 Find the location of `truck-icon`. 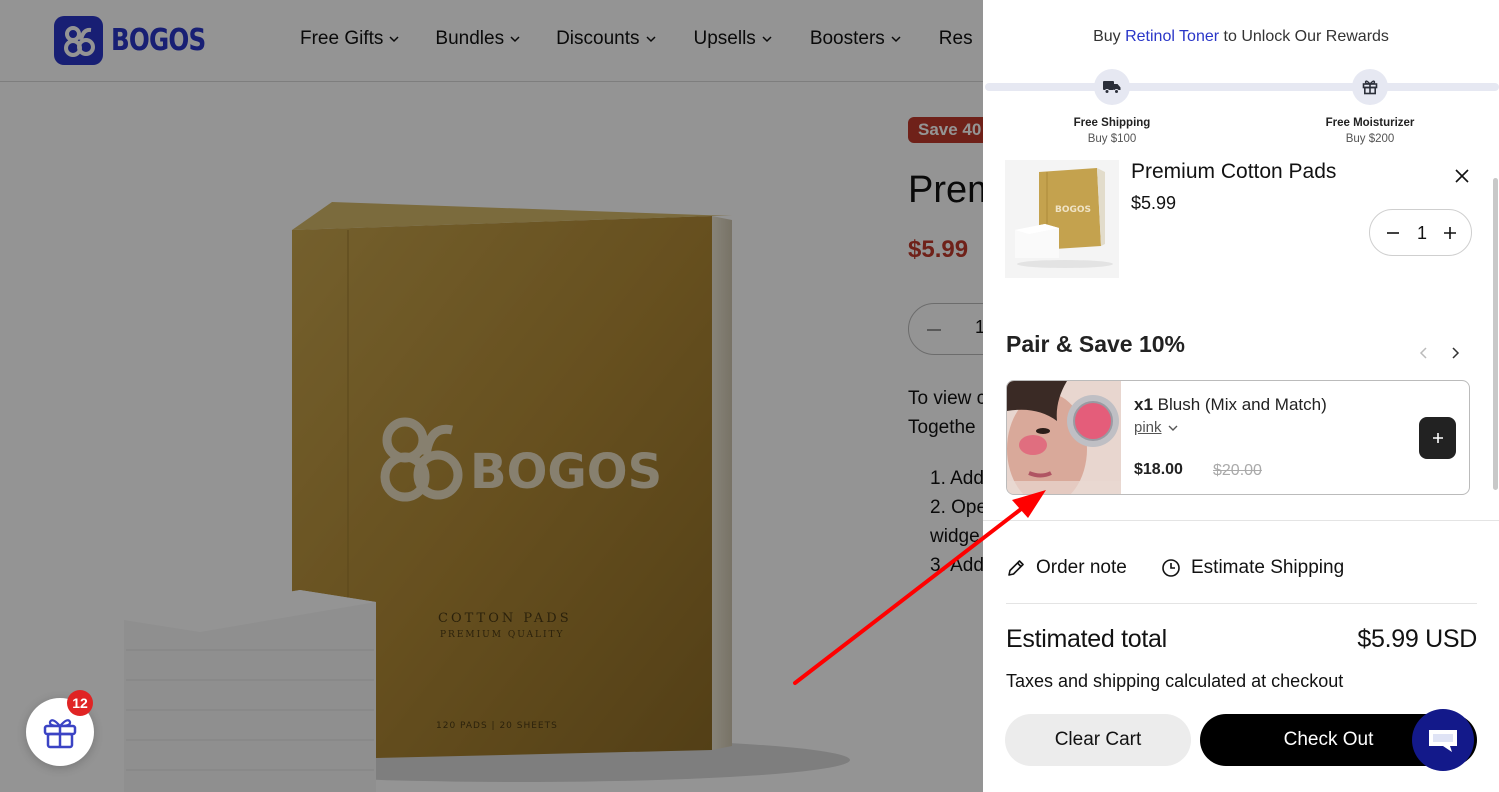

truck-icon is located at coordinates (1112, 87).